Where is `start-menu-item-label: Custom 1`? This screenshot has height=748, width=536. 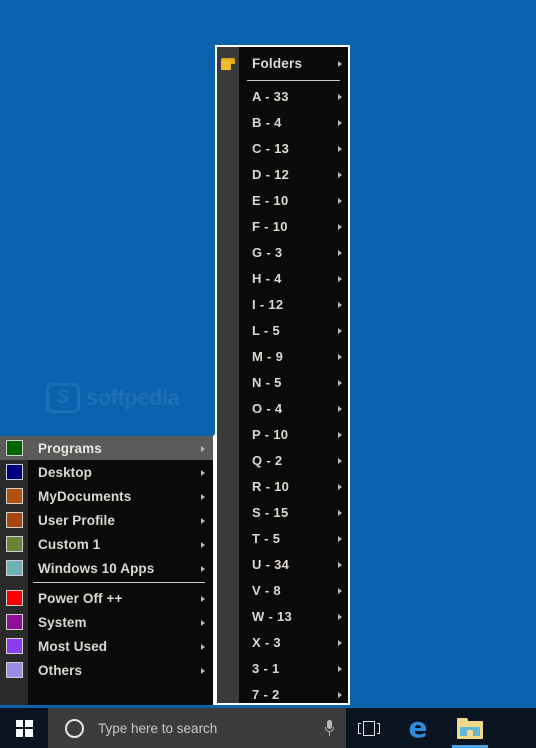
start-menu-item-label: Custom 1 is located at coordinates (69, 544).